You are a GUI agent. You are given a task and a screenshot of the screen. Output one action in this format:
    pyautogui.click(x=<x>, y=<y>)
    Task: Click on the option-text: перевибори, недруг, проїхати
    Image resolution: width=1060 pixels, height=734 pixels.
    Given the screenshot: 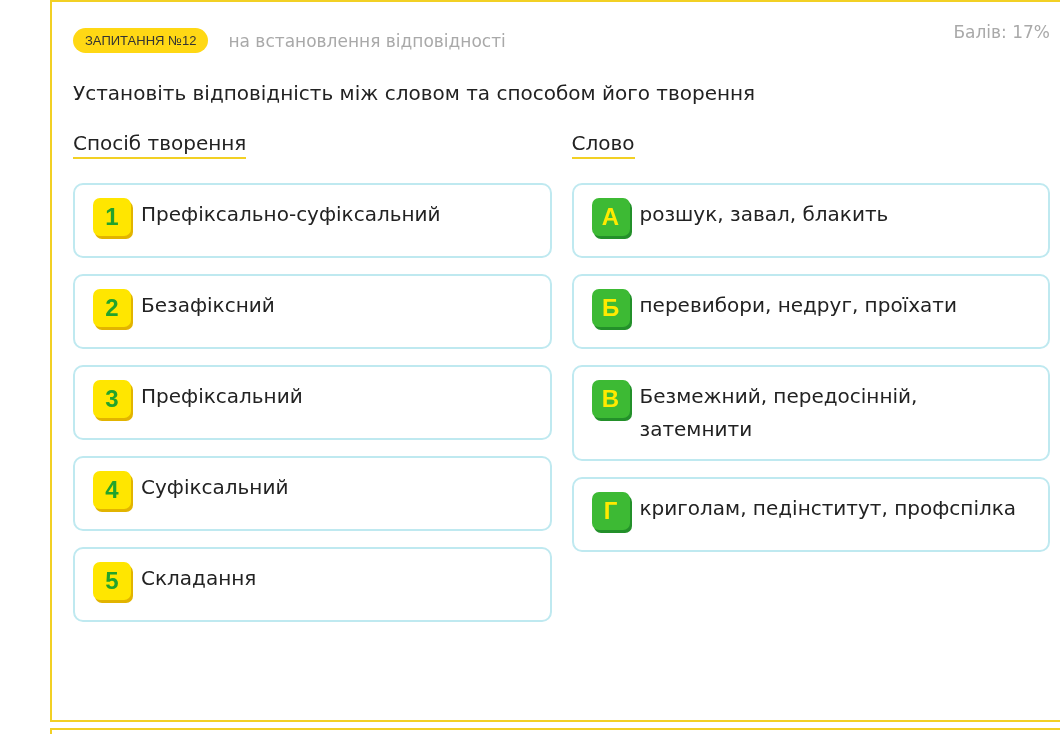 What is the action you would take?
    pyautogui.click(x=798, y=305)
    